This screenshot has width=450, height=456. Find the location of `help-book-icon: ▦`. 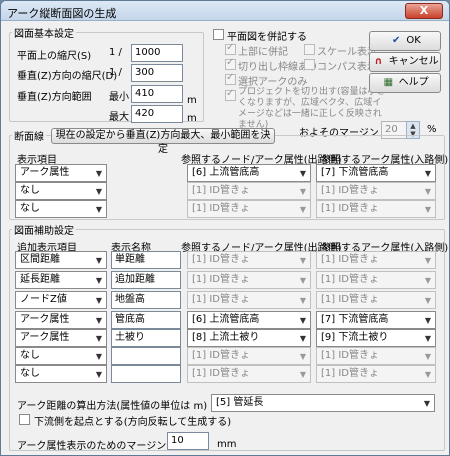

help-book-icon: ▦ is located at coordinates (388, 82).